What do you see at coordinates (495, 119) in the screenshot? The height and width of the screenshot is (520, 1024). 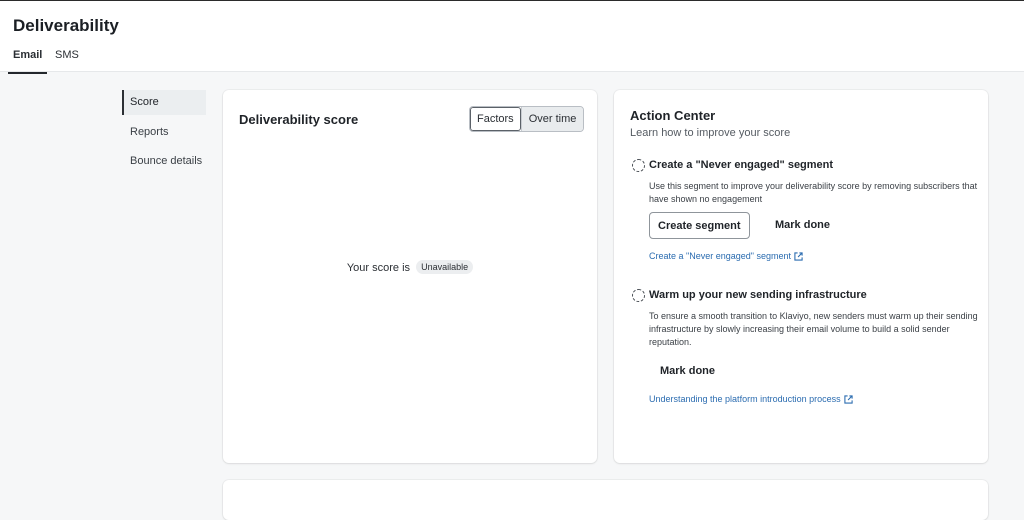 I see `factors-toggle-button: Factors` at bounding box center [495, 119].